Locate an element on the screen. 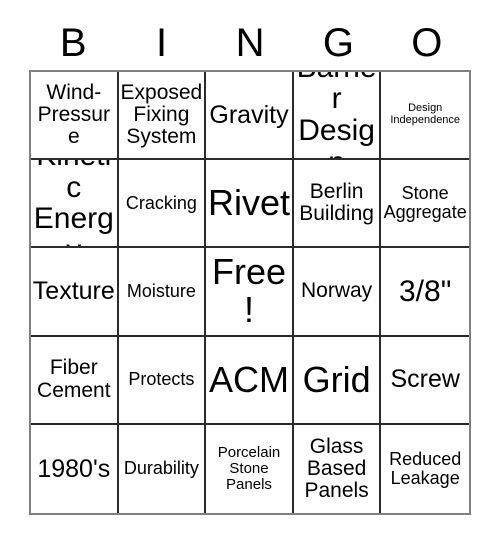 The image size is (500, 544). bingo-cell: Cracking is located at coordinates (162, 204).